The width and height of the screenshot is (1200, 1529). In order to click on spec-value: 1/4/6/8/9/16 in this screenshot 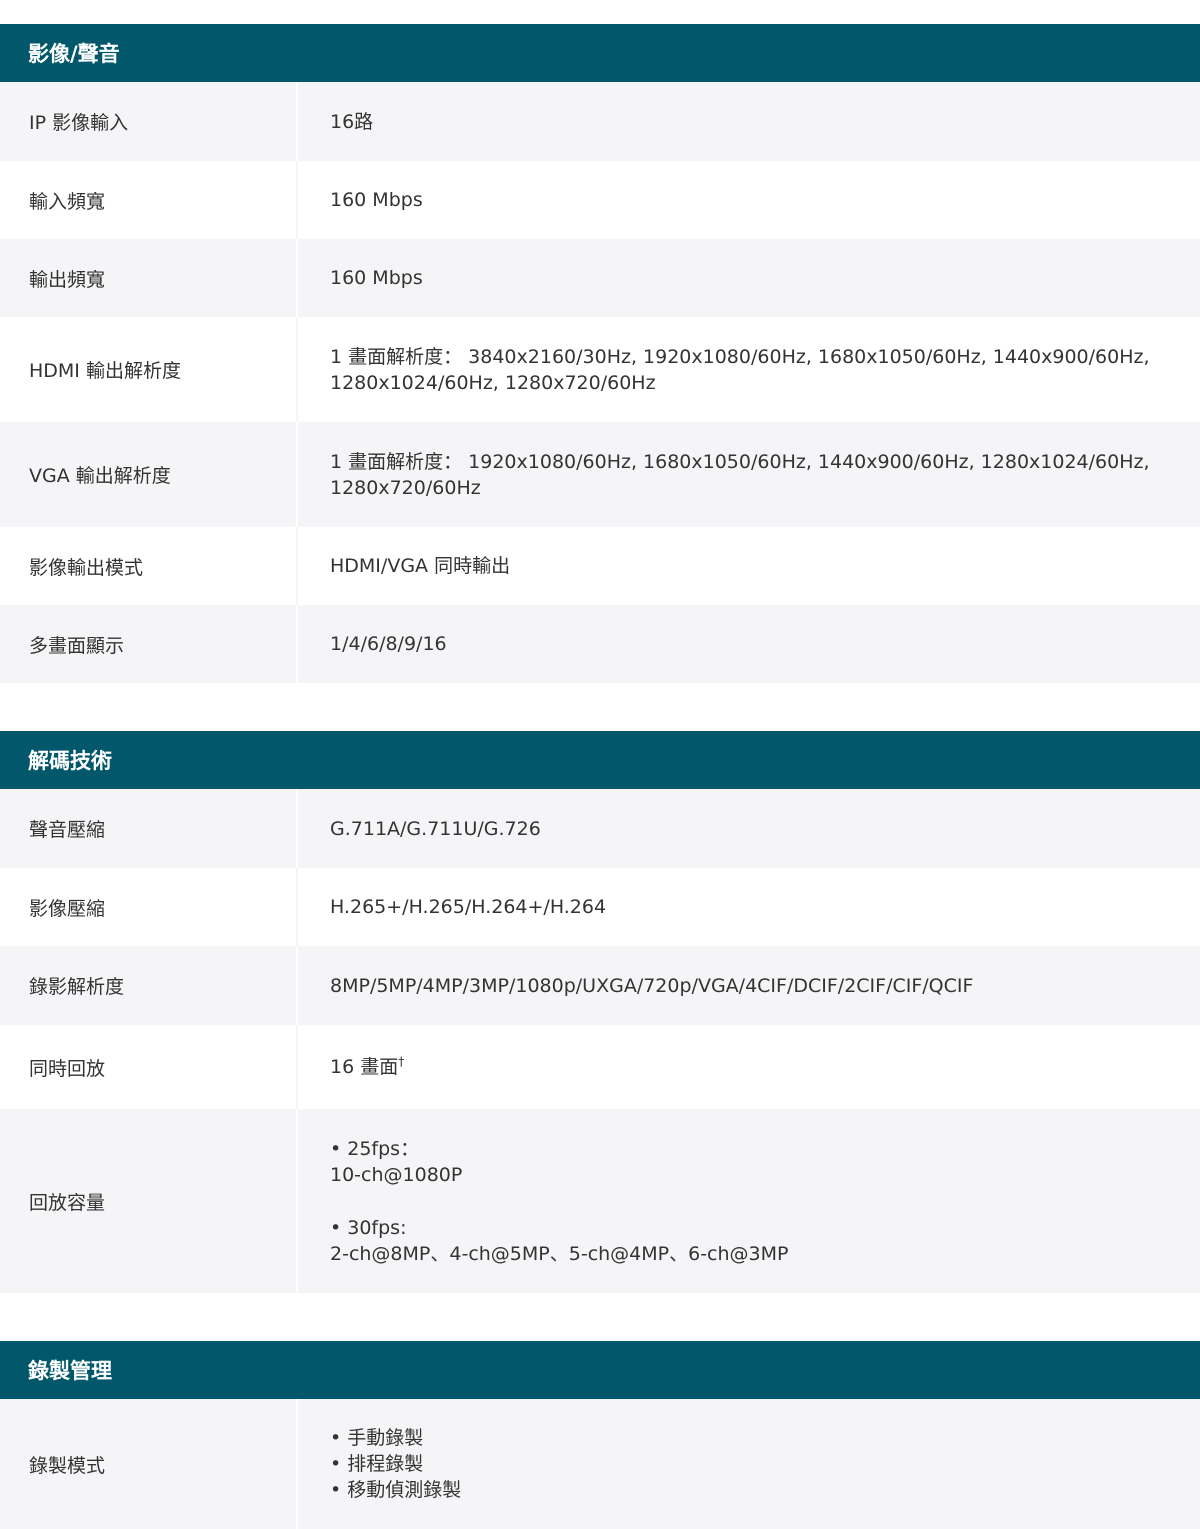, I will do `click(749, 644)`.